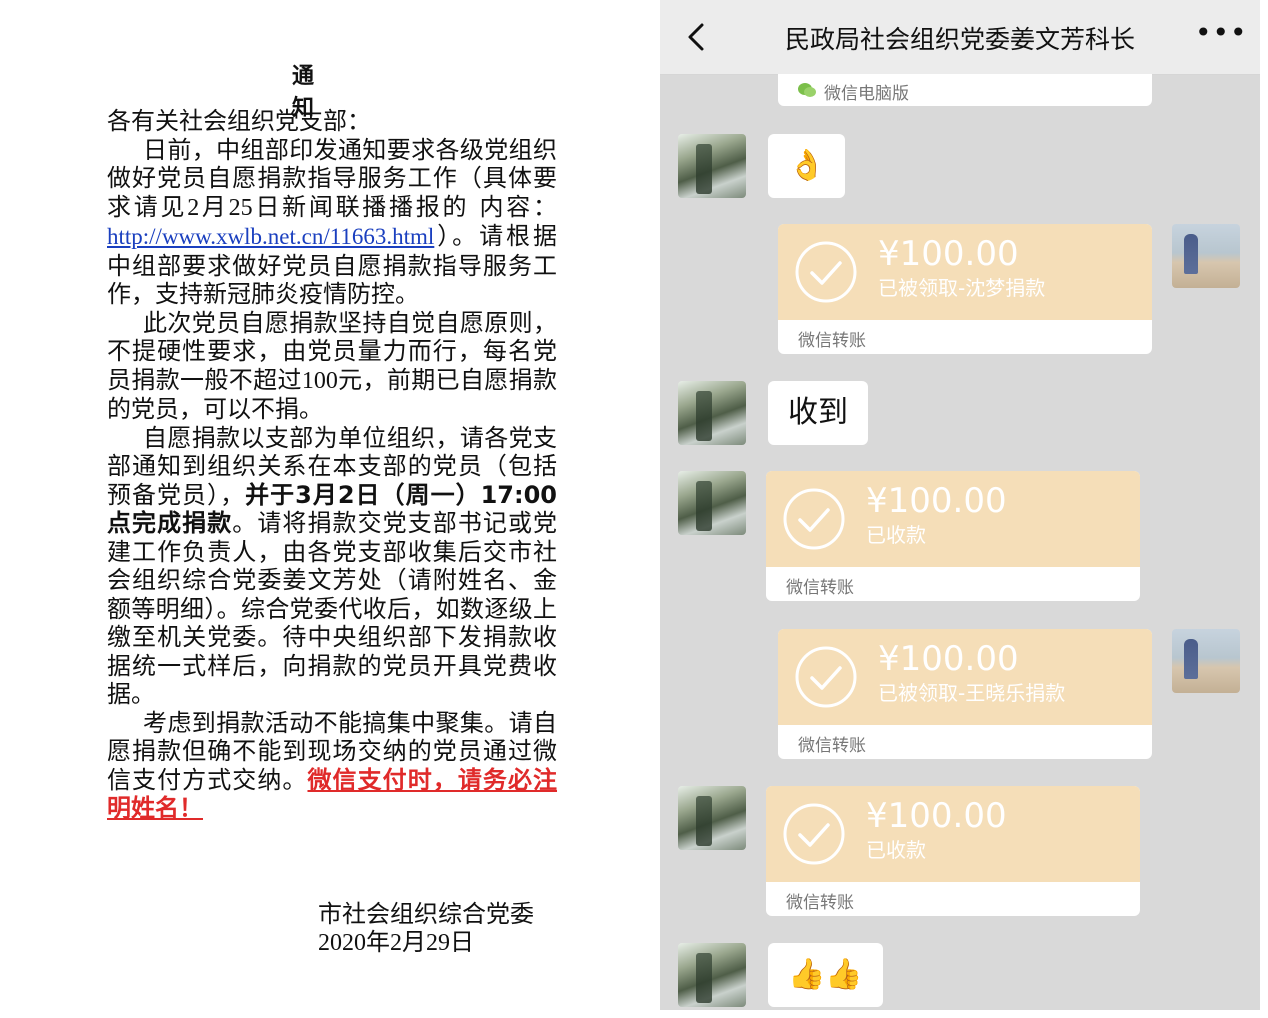 The width and height of the screenshot is (1268, 1018). Describe the element at coordinates (962, 288) in the screenshot. I see `transfer-status: 已被领取-沈梦捐款` at that location.